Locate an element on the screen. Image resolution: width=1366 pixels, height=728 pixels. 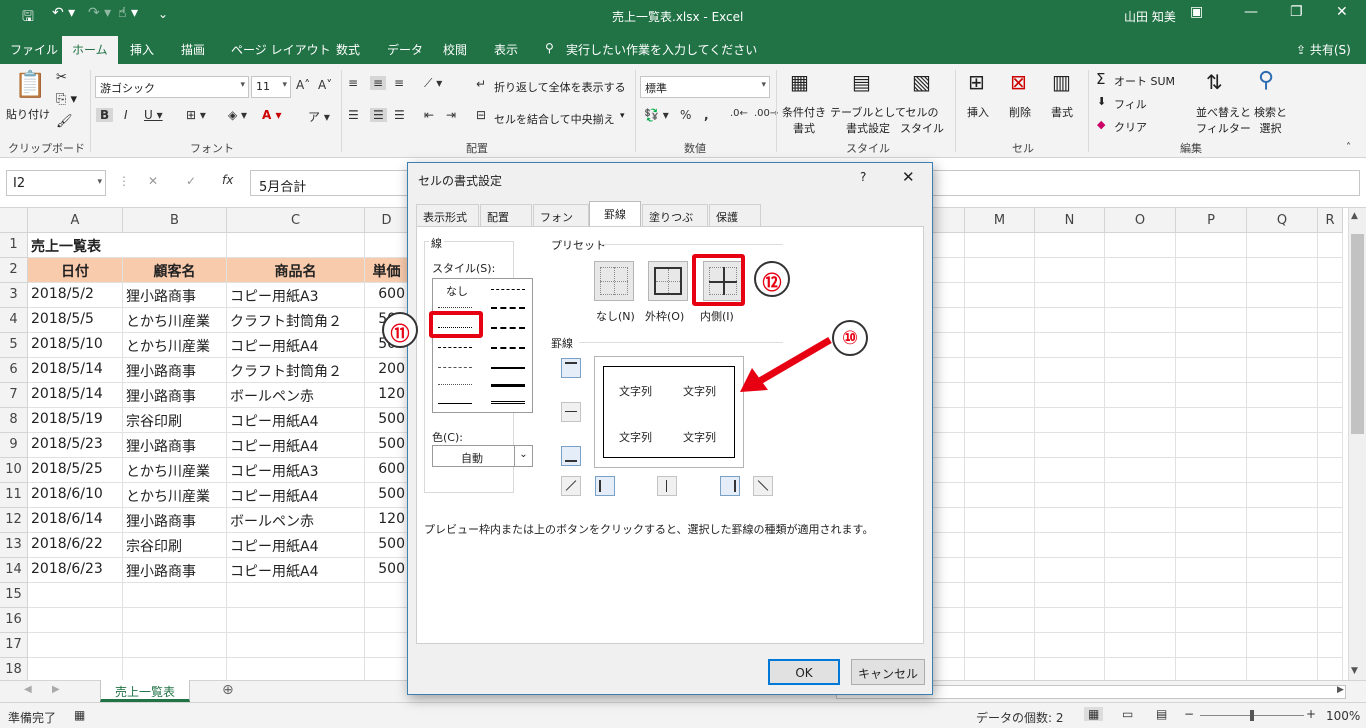
table-cell: 2018/5/10 is located at coordinates (75, 345).